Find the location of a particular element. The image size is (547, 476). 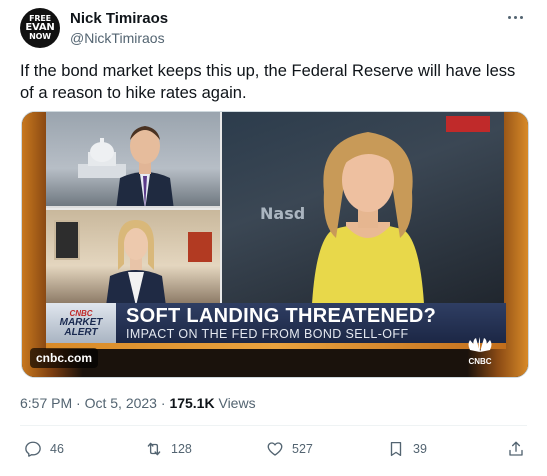

lower-third-headline: SOFT LANDING THREATENED? is located at coordinates (281, 316).